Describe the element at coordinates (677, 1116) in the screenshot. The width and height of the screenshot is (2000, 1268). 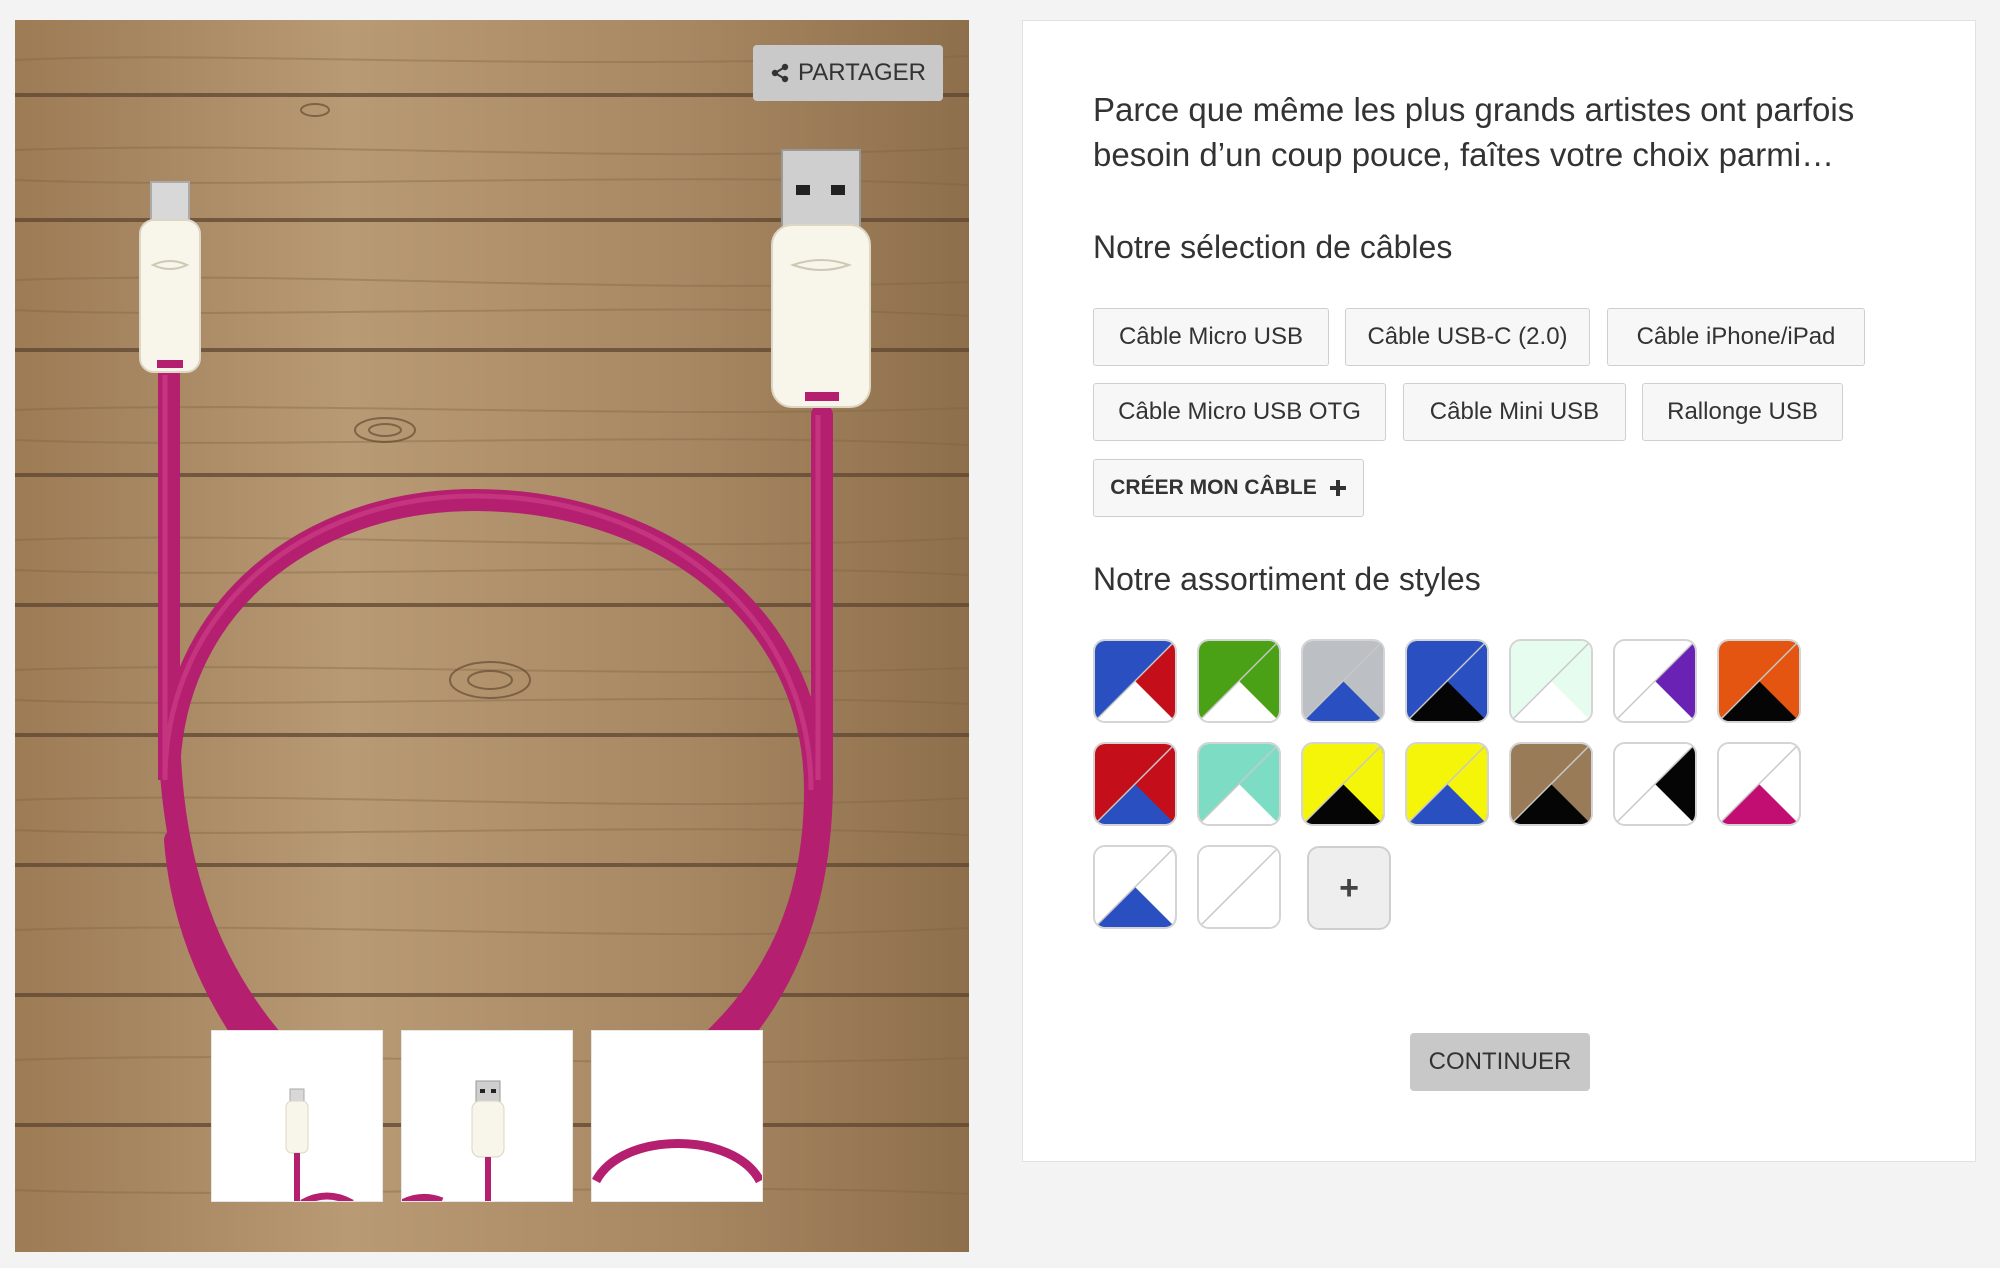
I see `thumbnail-cable-loop` at that location.